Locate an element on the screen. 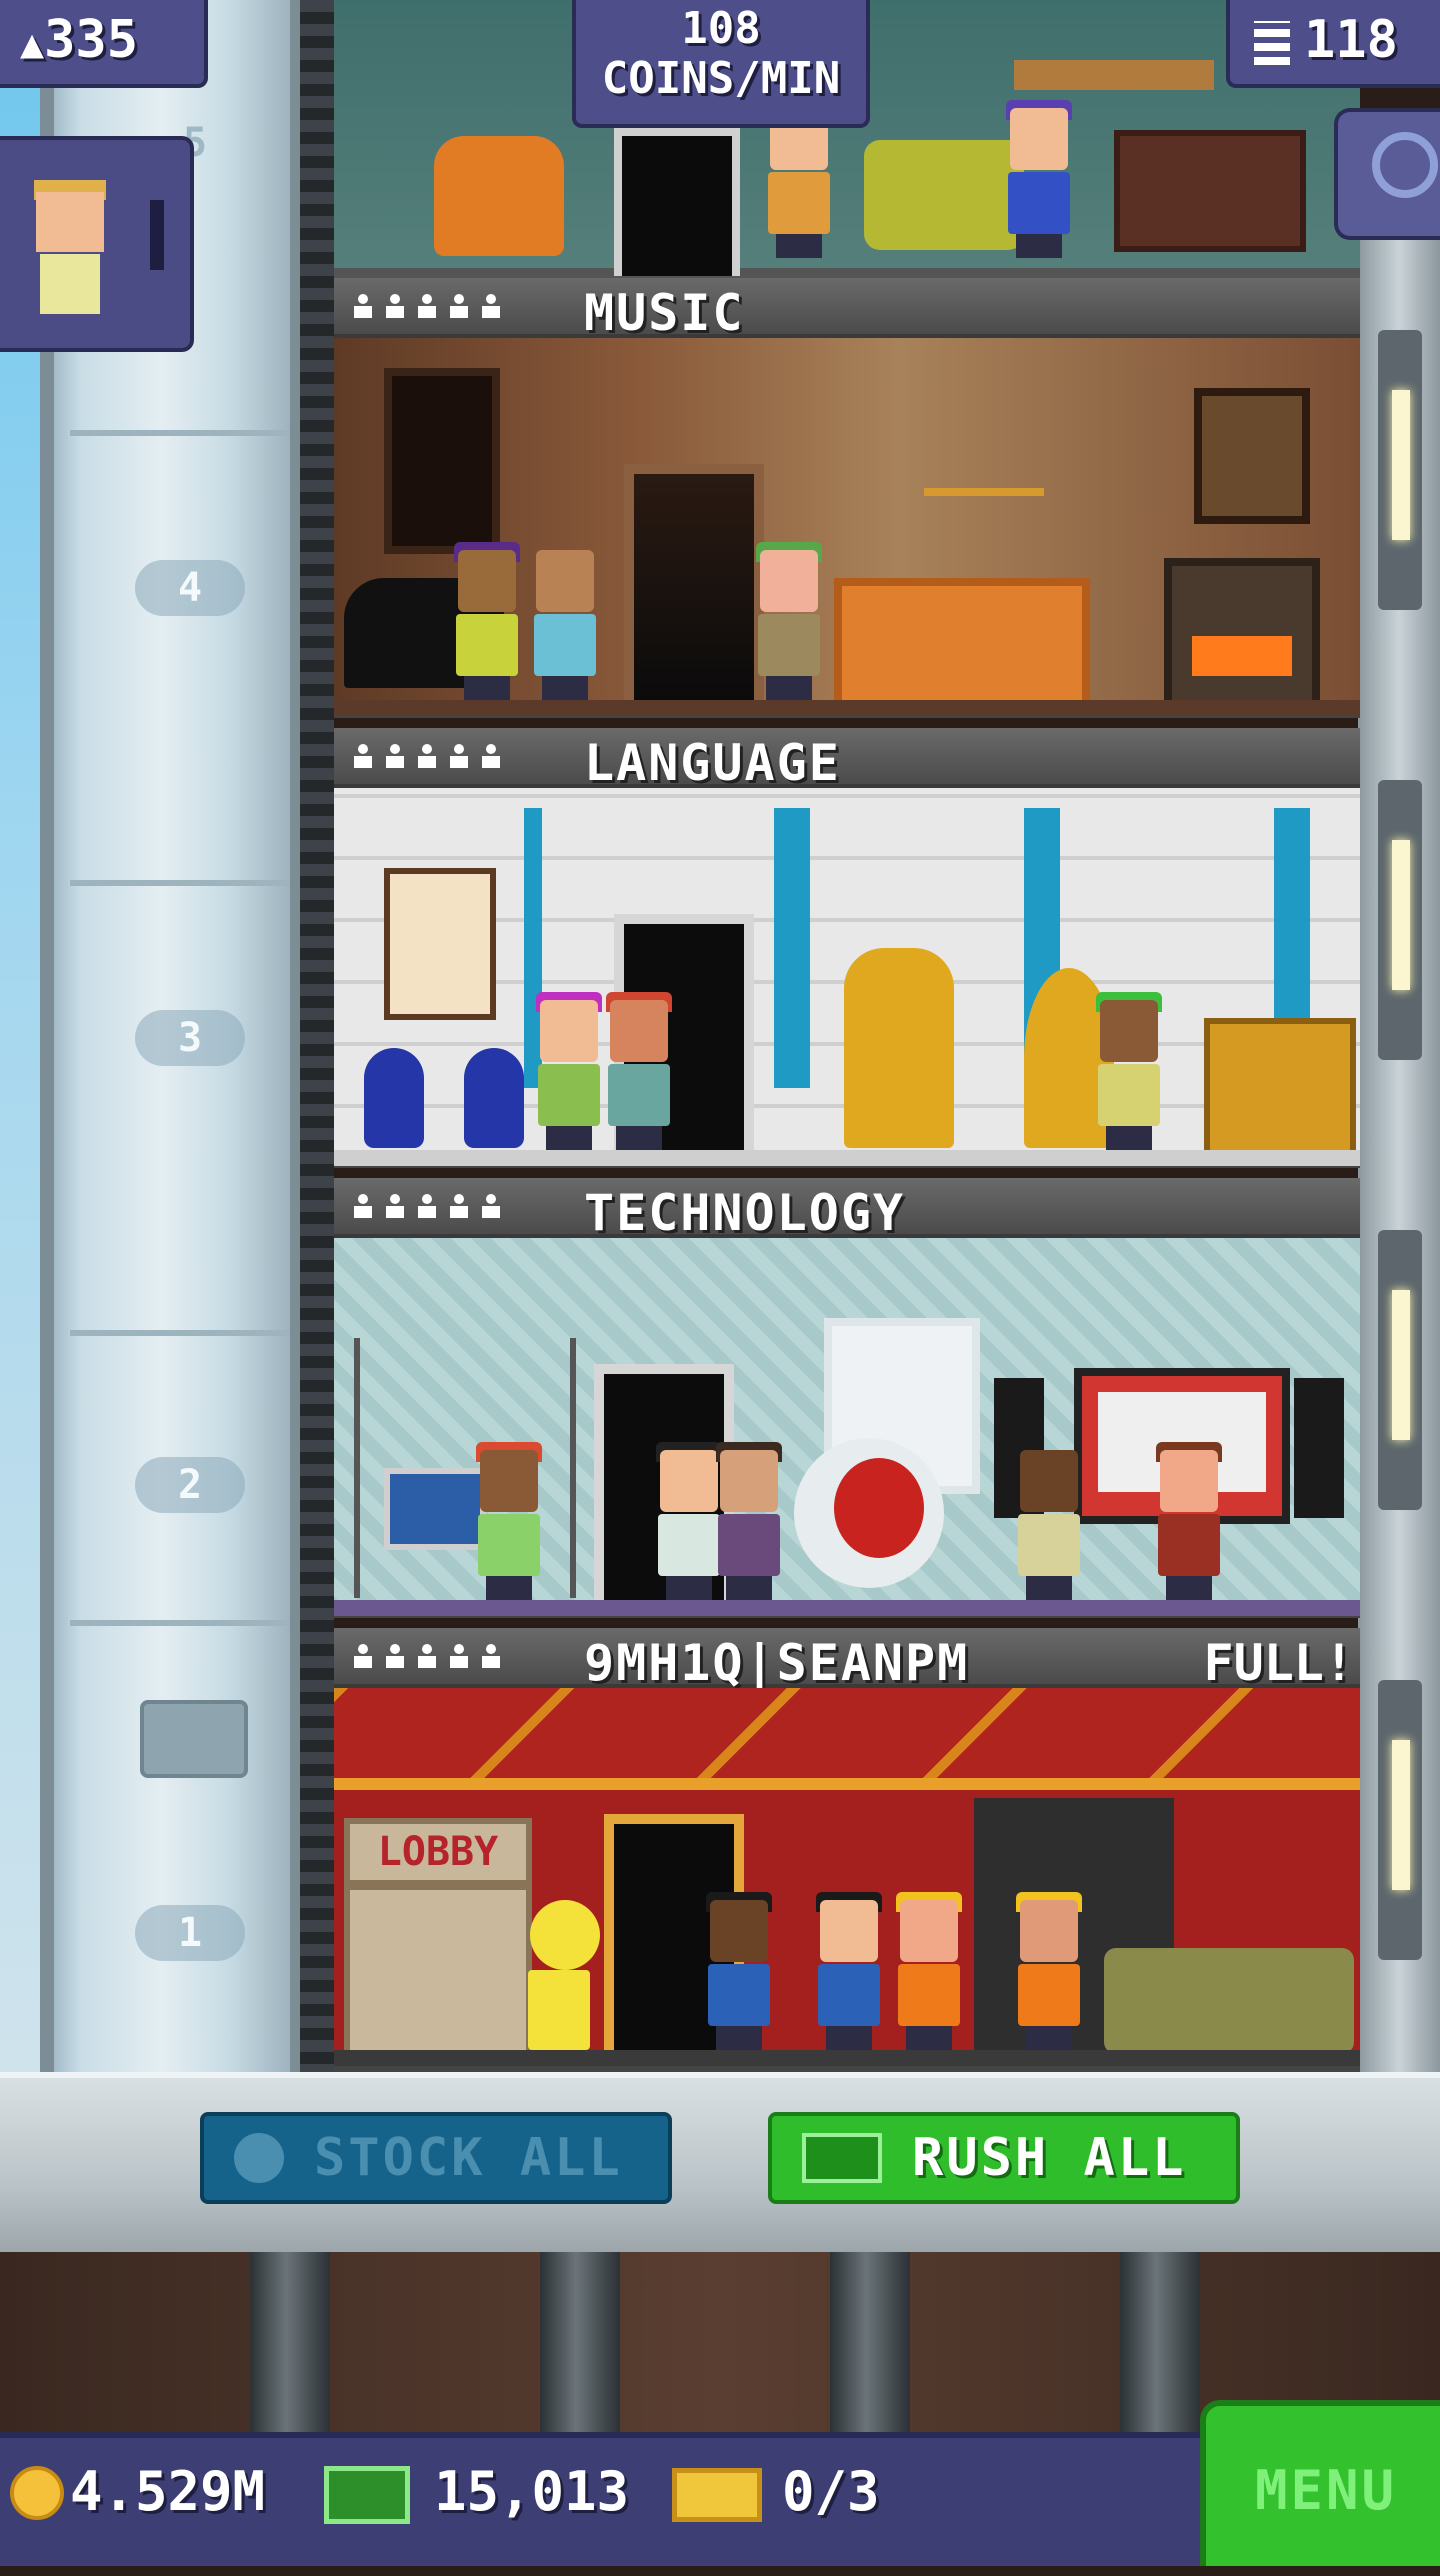 The height and width of the screenshot is (2576, 1440). chandelier is located at coordinates (984, 462).